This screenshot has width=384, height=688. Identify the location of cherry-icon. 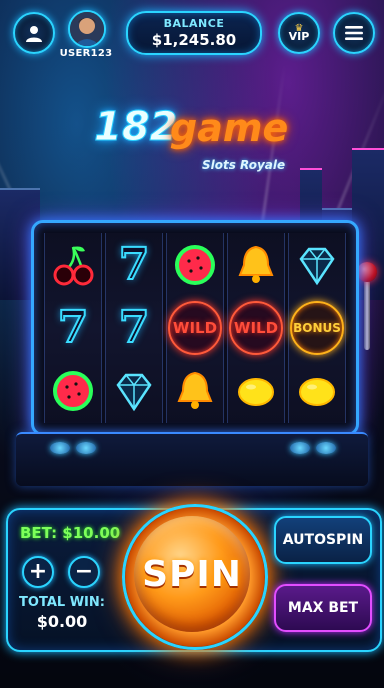
(73, 266).